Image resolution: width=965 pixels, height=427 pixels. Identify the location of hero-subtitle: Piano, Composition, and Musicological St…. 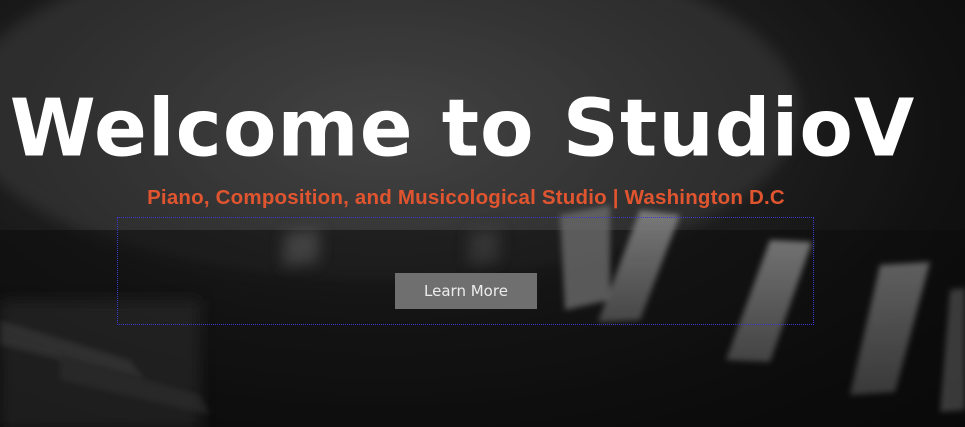
(466, 197).